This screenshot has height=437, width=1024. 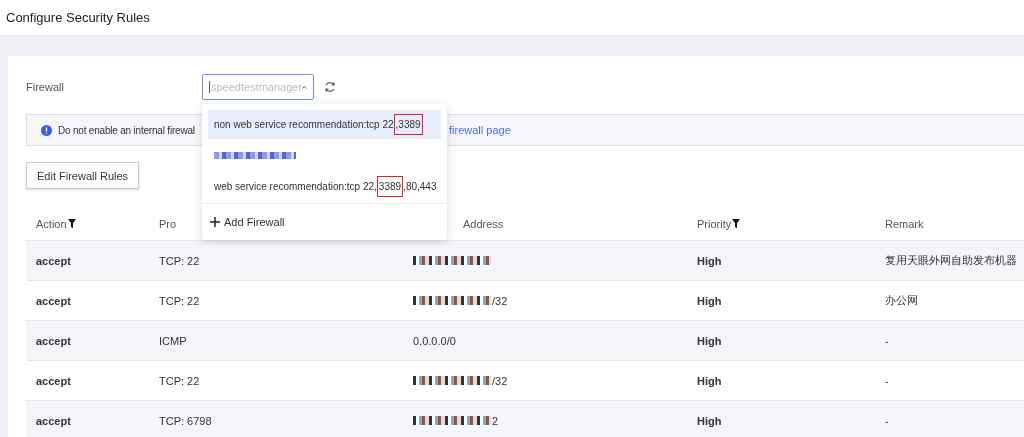 What do you see at coordinates (434, 340) in the screenshot?
I see `table-cell: 0.0.0.0/0` at bounding box center [434, 340].